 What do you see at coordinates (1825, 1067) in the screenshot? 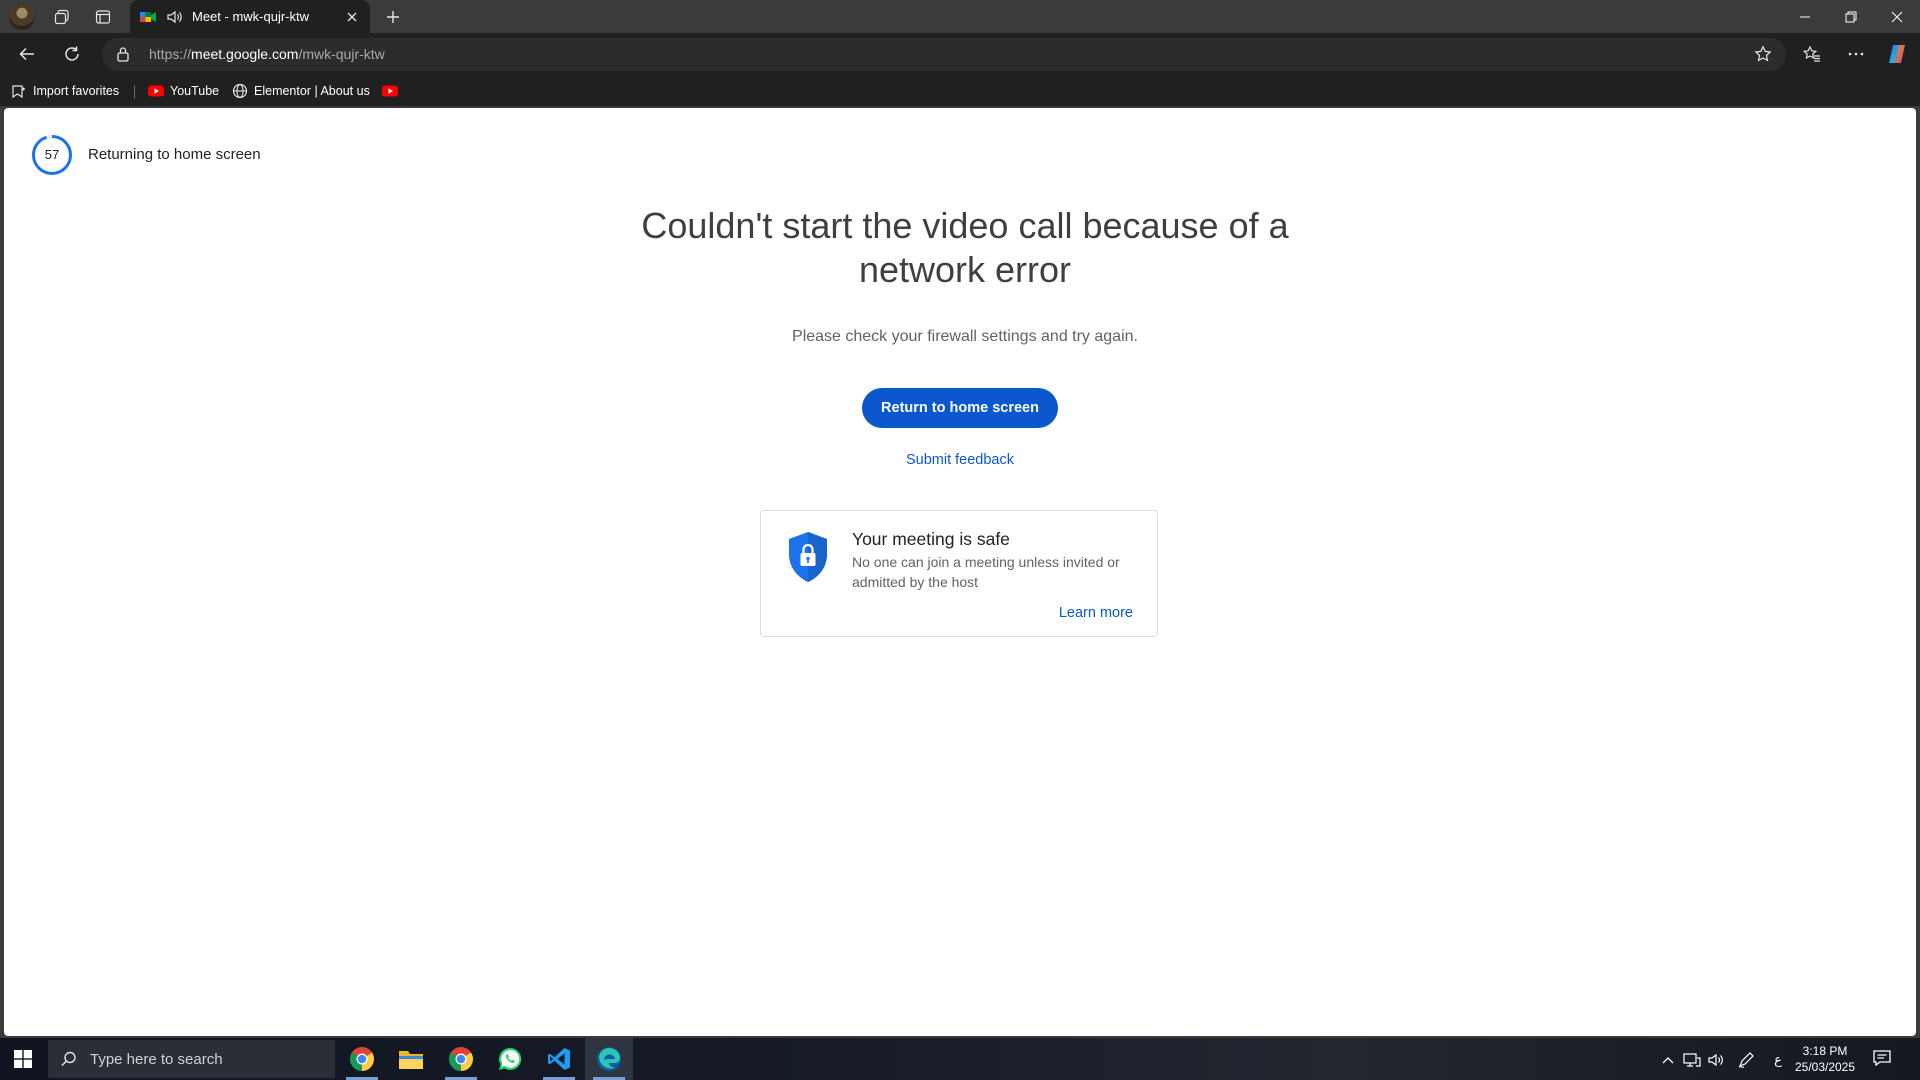
I see `clock-date: 25/03/2025` at bounding box center [1825, 1067].